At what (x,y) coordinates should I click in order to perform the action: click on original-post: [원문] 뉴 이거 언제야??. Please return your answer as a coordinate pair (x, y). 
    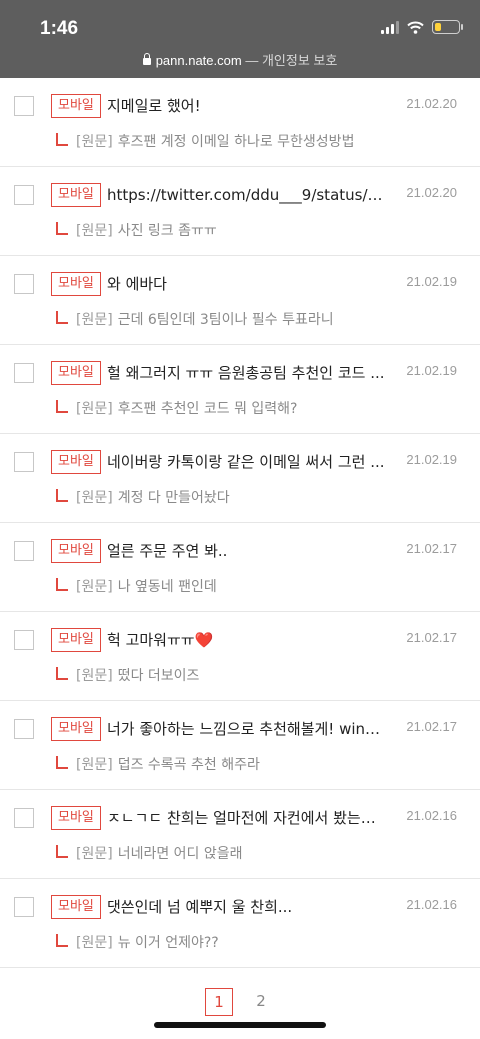
    Looking at the image, I should click on (137, 942).